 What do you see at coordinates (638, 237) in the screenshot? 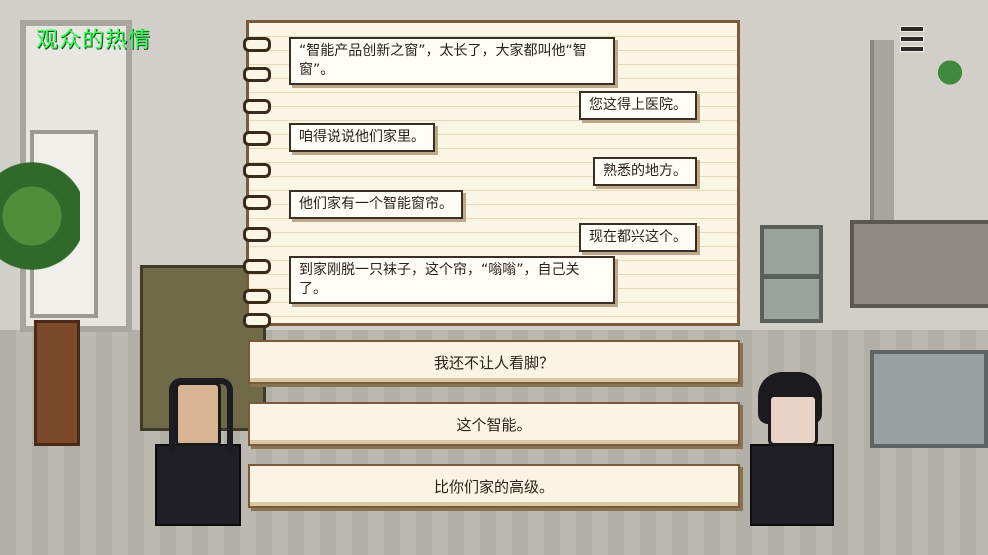
I see `dialogue-bubble-right: 现在都兴这个。` at bounding box center [638, 237].